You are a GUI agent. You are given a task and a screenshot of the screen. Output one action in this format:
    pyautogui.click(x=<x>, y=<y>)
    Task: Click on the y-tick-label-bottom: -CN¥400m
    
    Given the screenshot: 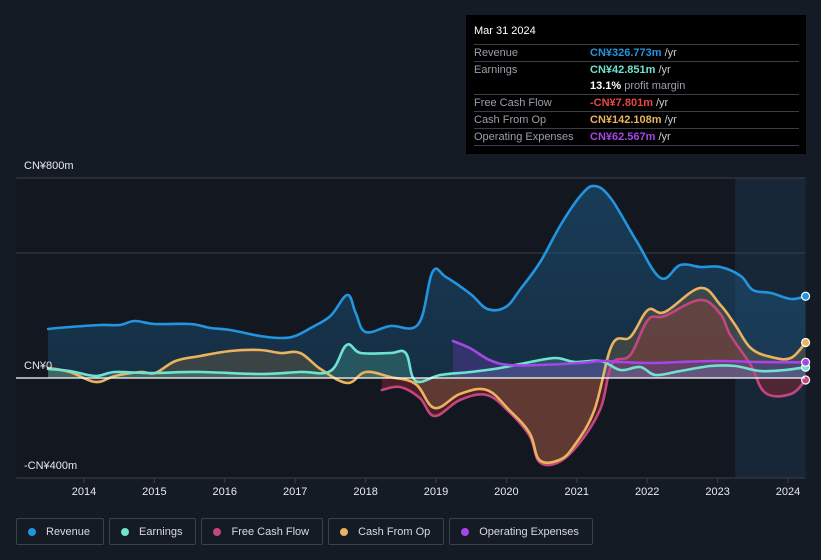 What is the action you would take?
    pyautogui.click(x=51, y=466)
    